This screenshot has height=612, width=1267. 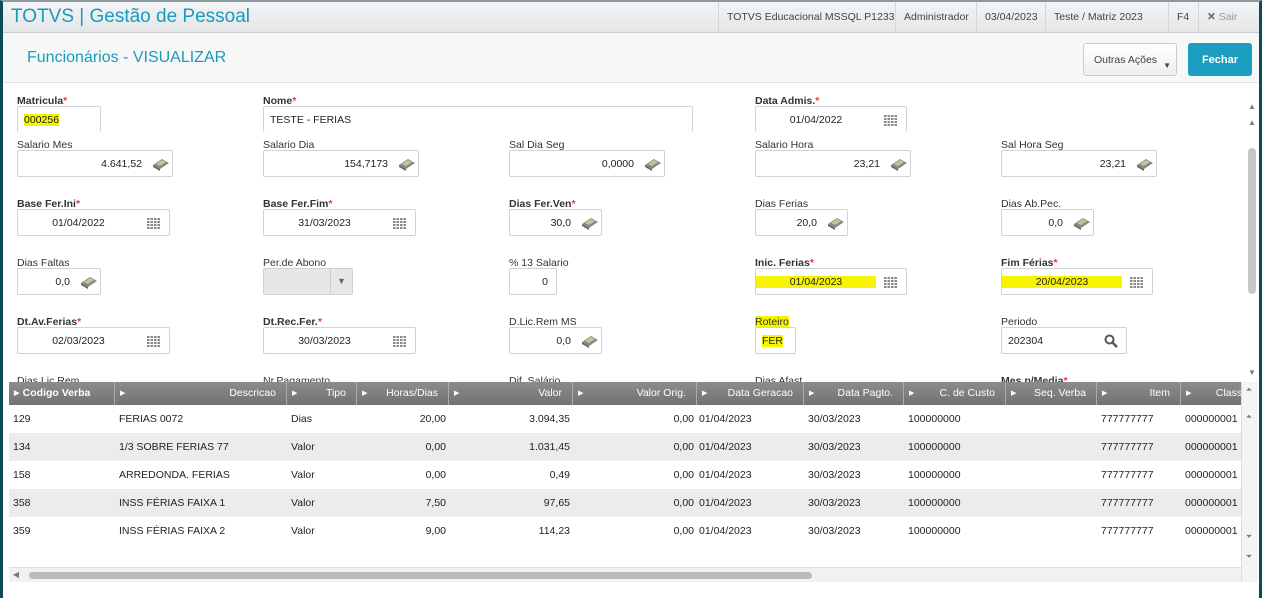 What do you see at coordinates (201, 393) in the screenshot?
I see `column-header-descricao: ▶ Descricao` at bounding box center [201, 393].